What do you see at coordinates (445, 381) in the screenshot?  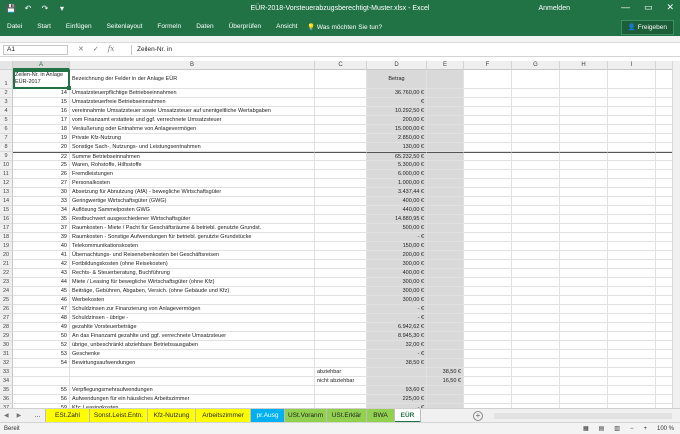 I see `cell: 16,50 €` at bounding box center [445, 381].